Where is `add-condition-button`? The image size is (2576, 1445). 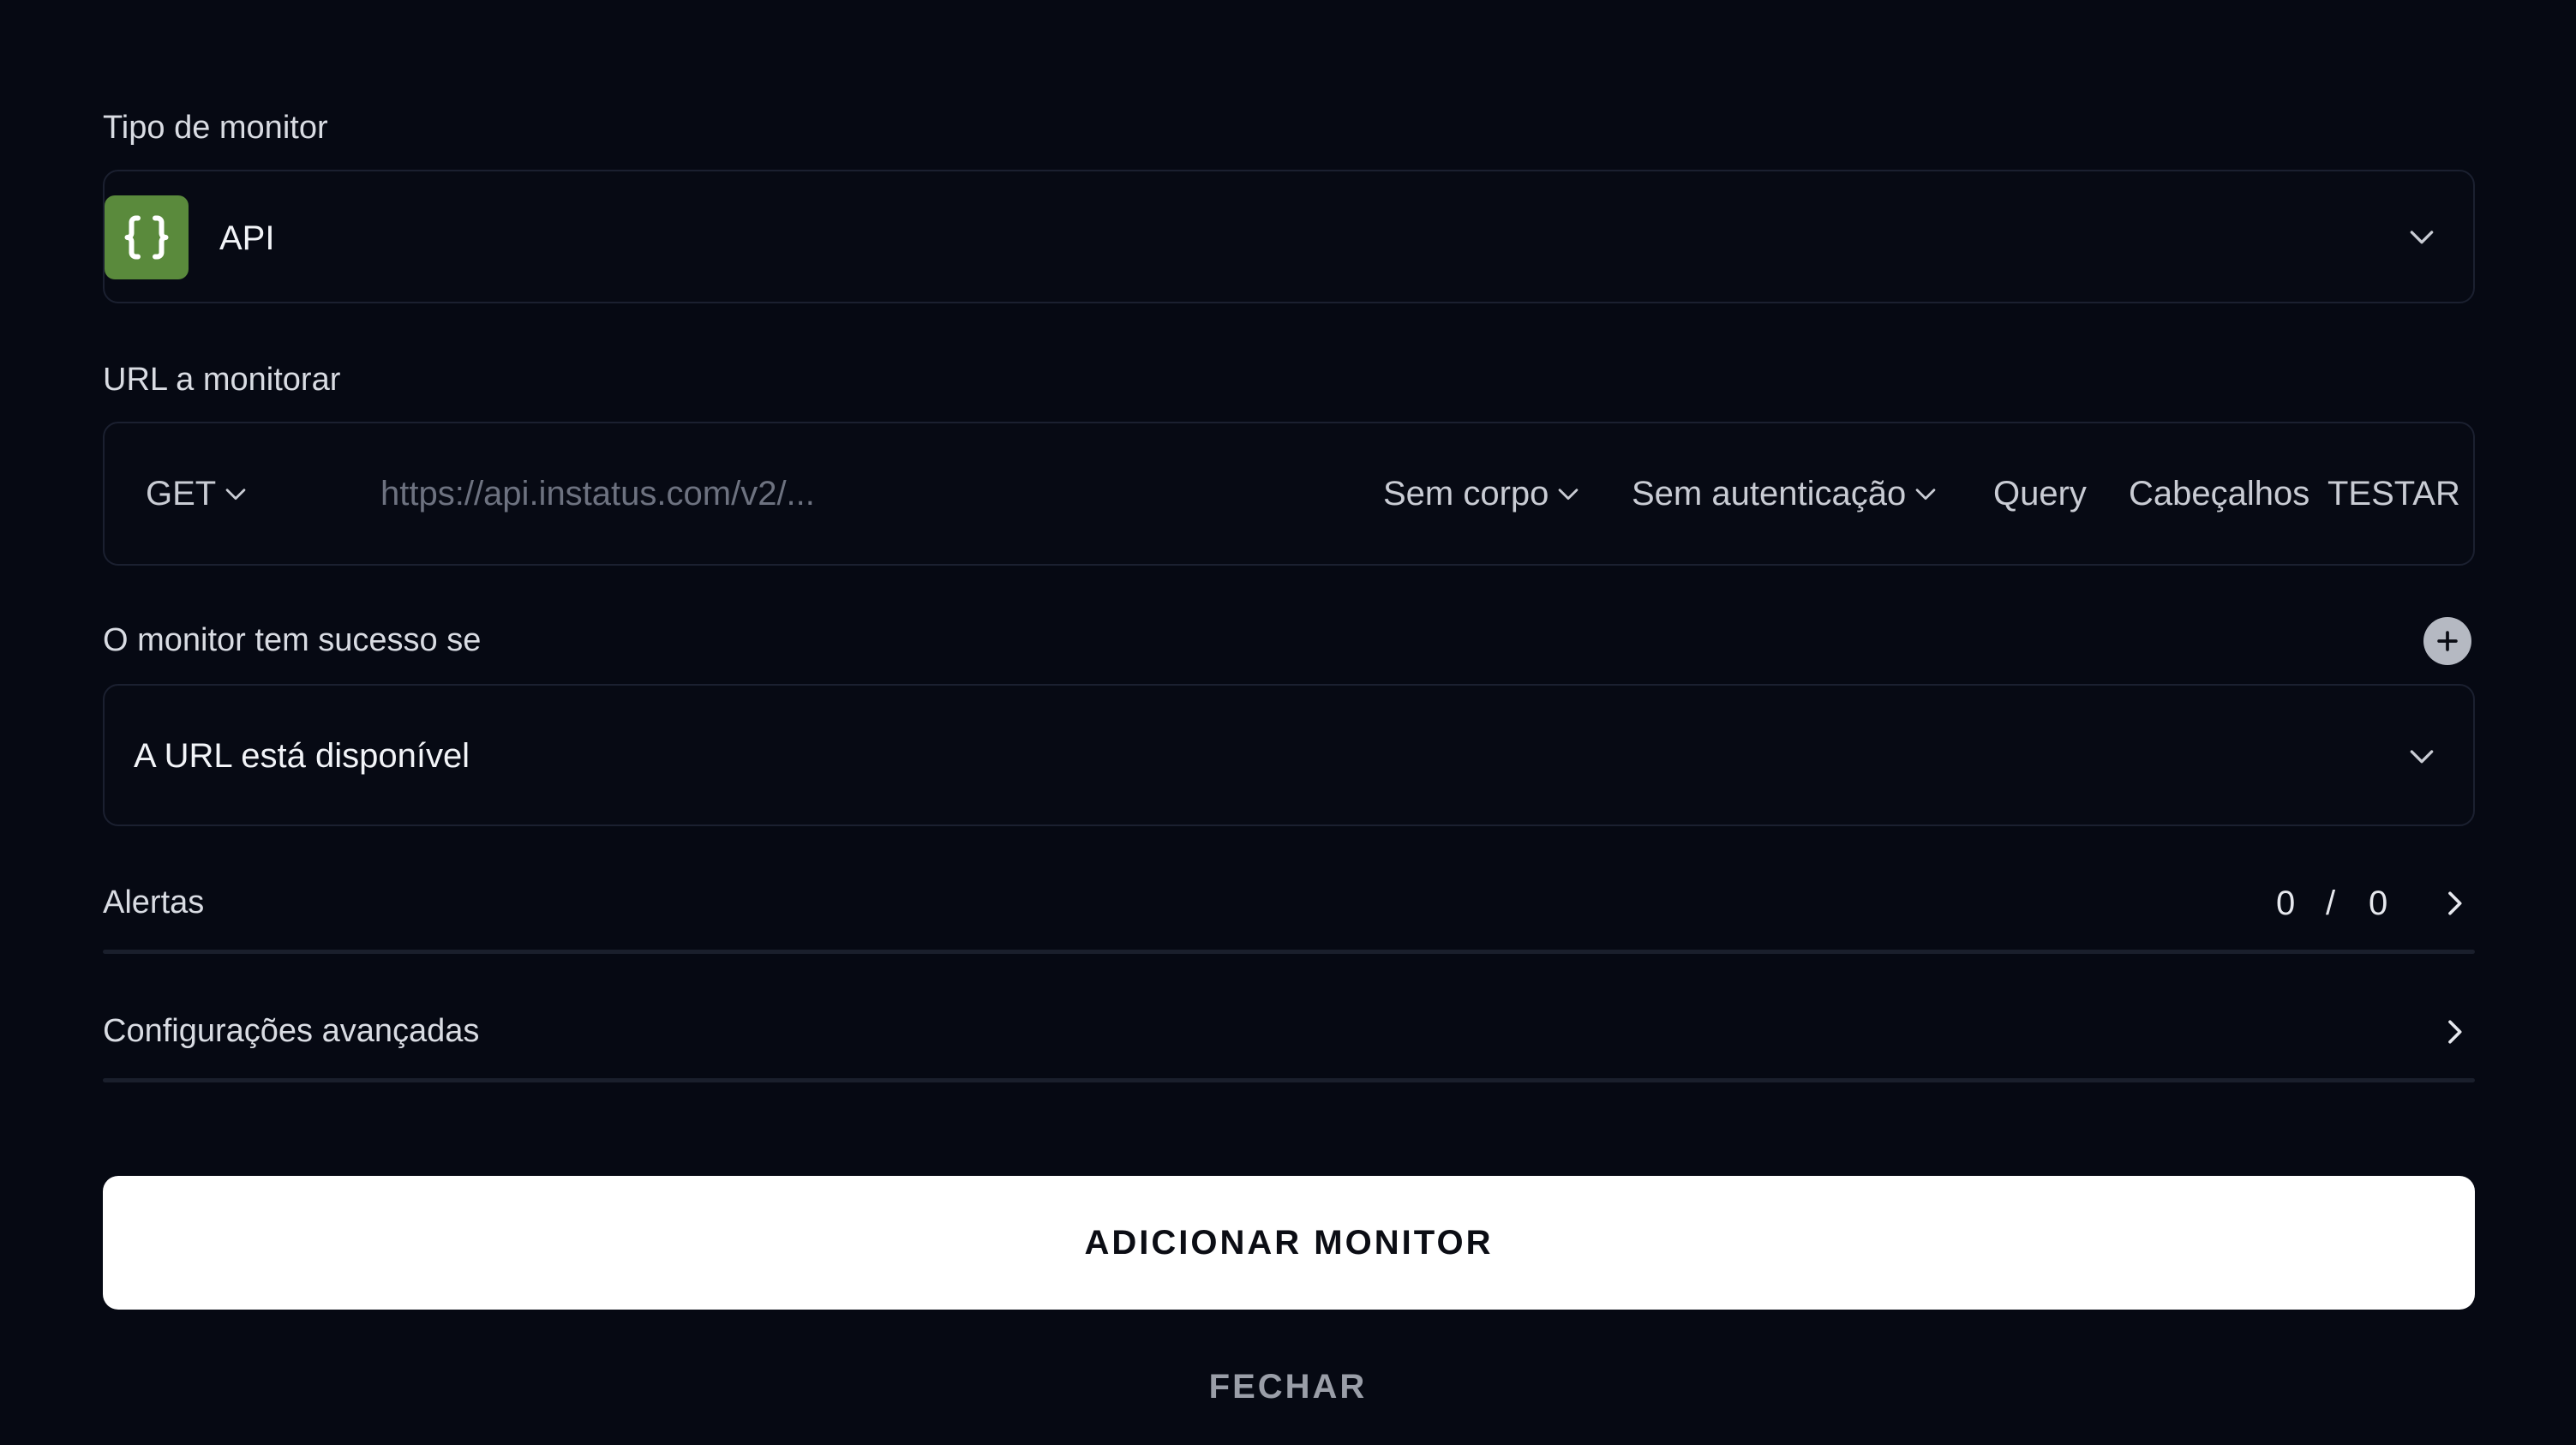 add-condition-button is located at coordinates (2447, 641).